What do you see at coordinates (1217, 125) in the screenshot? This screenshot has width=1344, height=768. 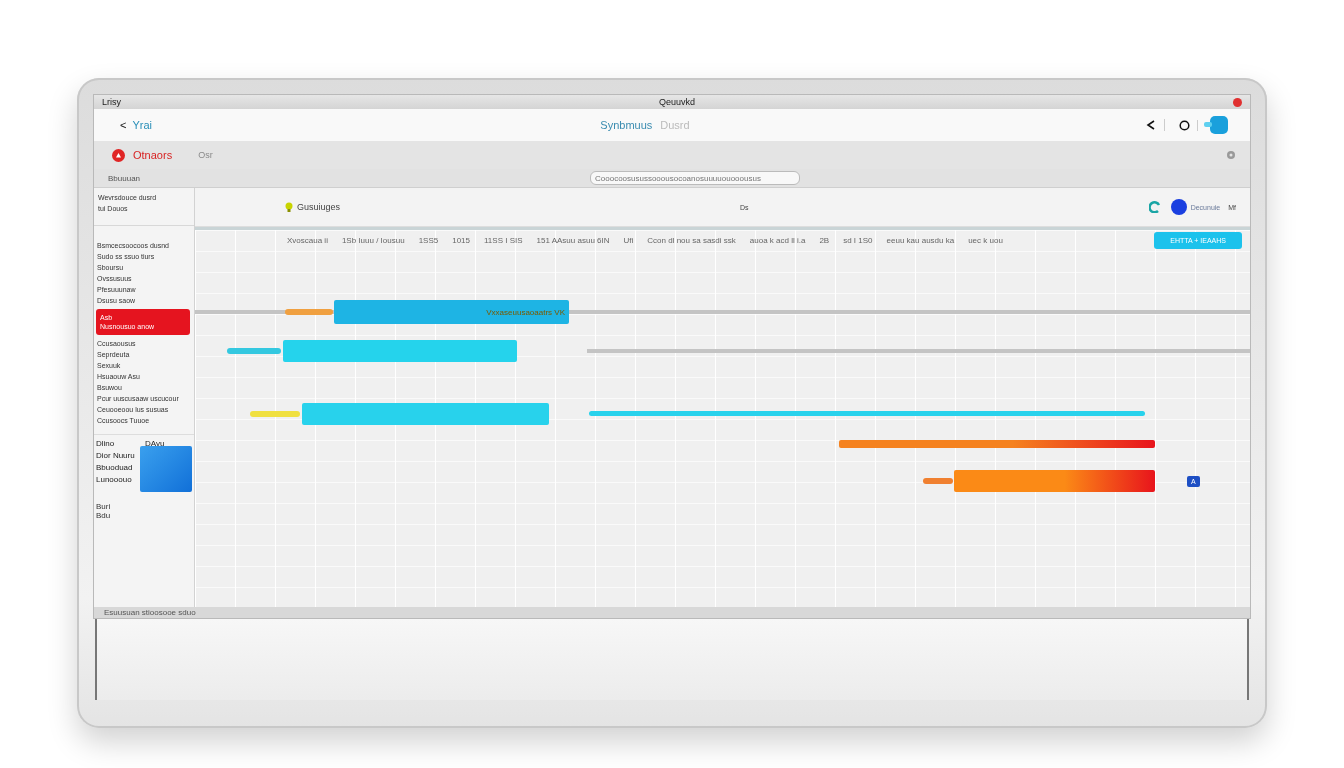 I see `app-logo-icon` at bounding box center [1217, 125].